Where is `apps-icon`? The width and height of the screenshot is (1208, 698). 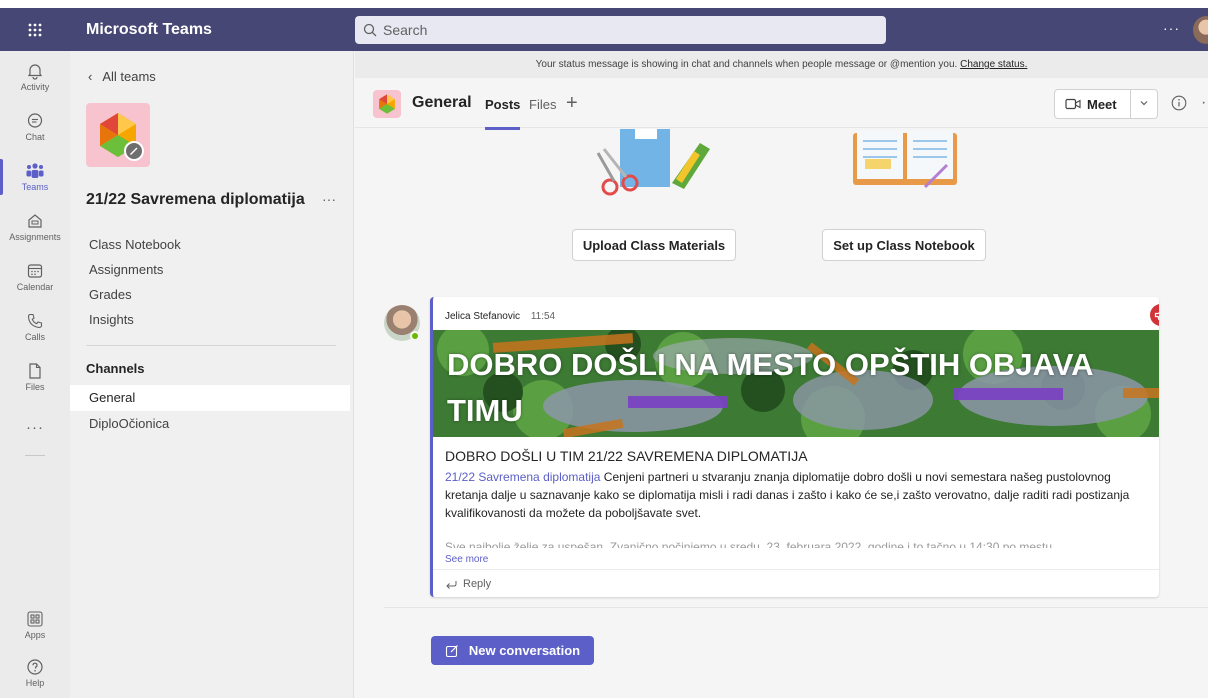 apps-icon is located at coordinates (35, 619).